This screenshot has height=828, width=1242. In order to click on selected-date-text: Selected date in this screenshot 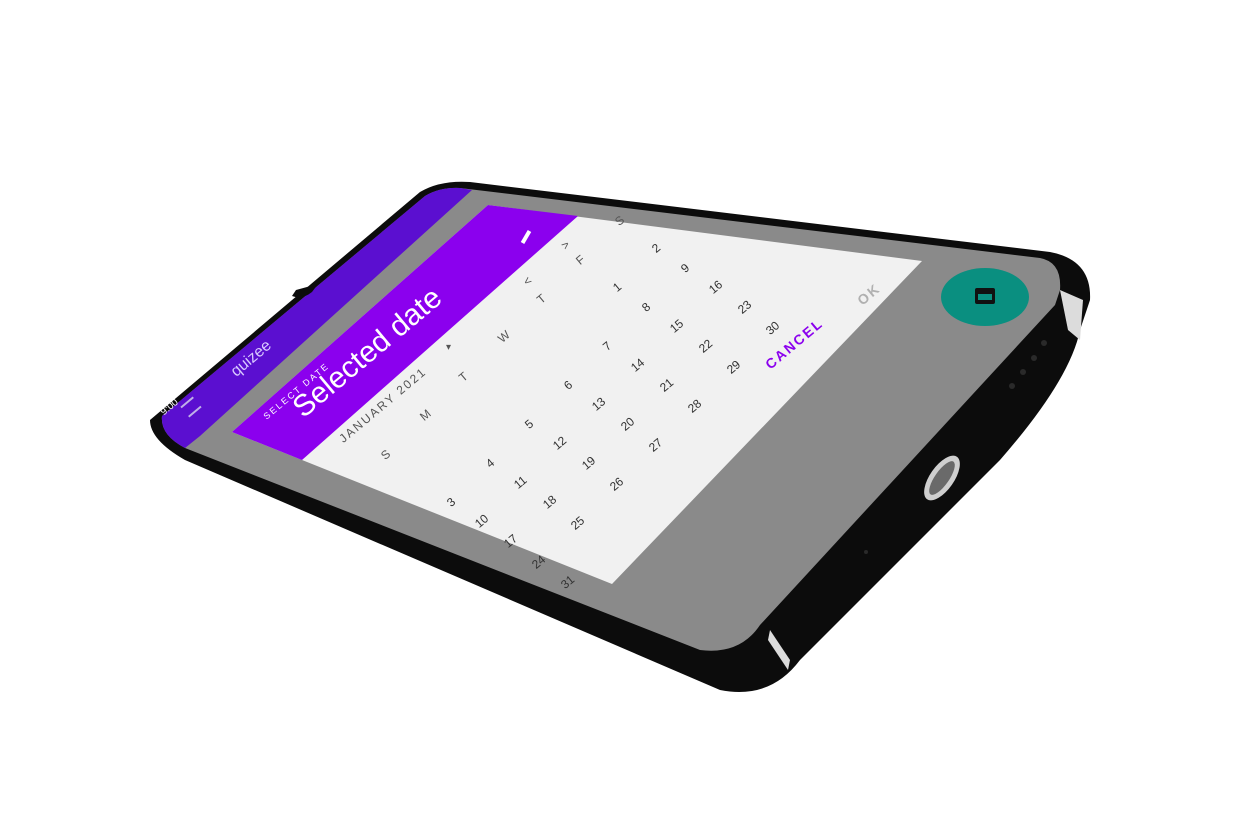, I will do `click(367, 353)`.